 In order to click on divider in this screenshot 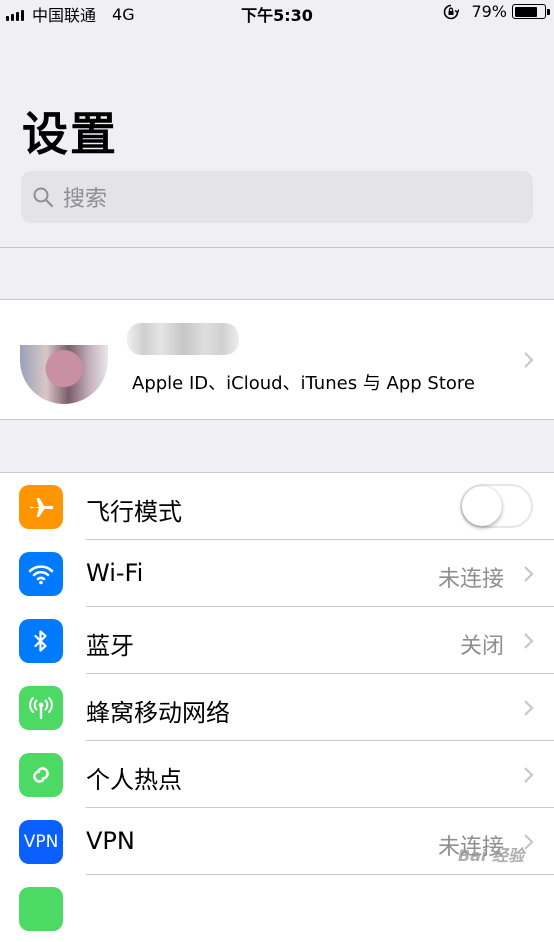, I will do `click(277, 247)`.